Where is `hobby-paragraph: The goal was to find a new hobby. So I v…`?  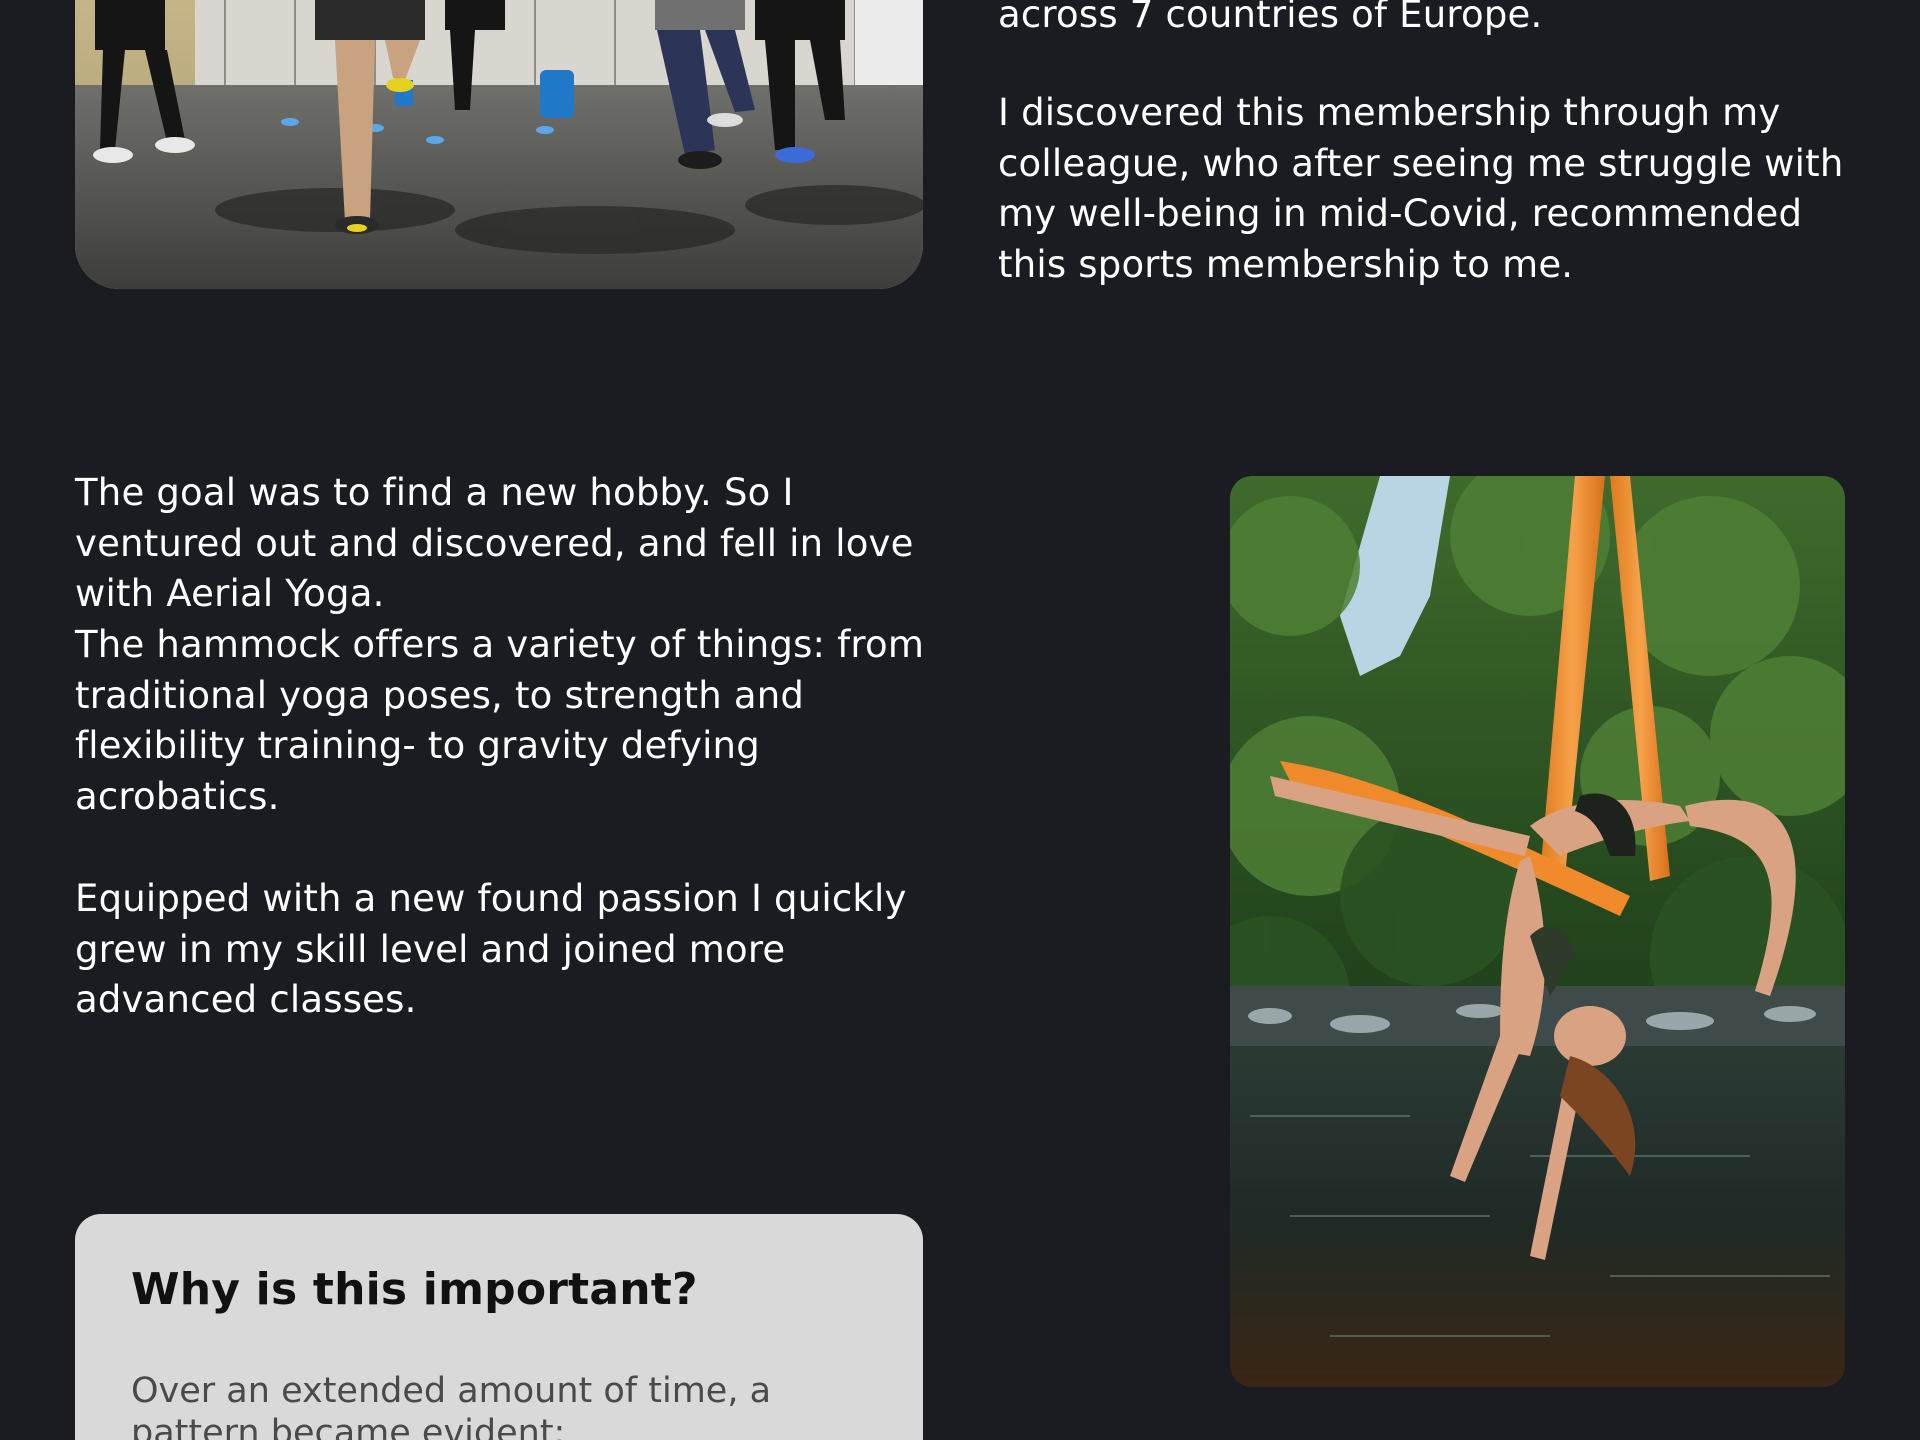 hobby-paragraph: The goal was to find a new hobby. So I v… is located at coordinates (494, 543).